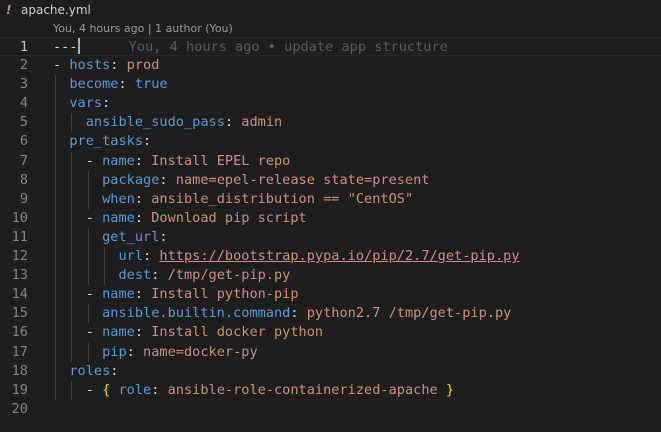 This screenshot has width=661, height=432. Describe the element at coordinates (330, 371) in the screenshot. I see `code-line: 18 roles:` at that location.